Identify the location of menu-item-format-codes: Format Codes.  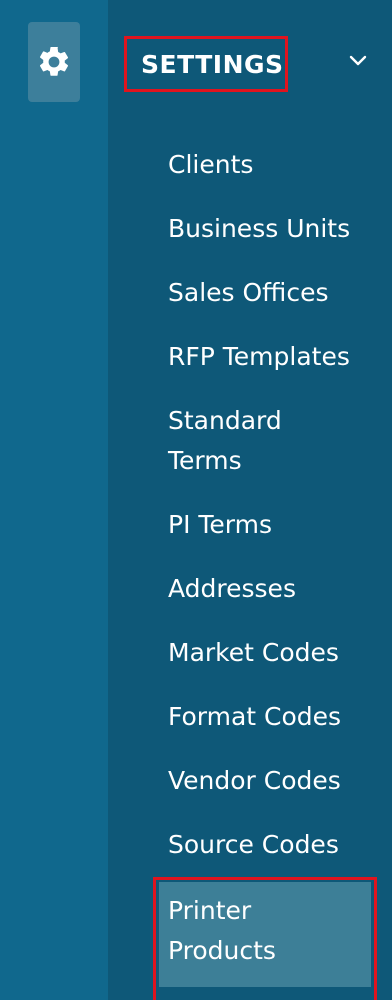
(273, 717).